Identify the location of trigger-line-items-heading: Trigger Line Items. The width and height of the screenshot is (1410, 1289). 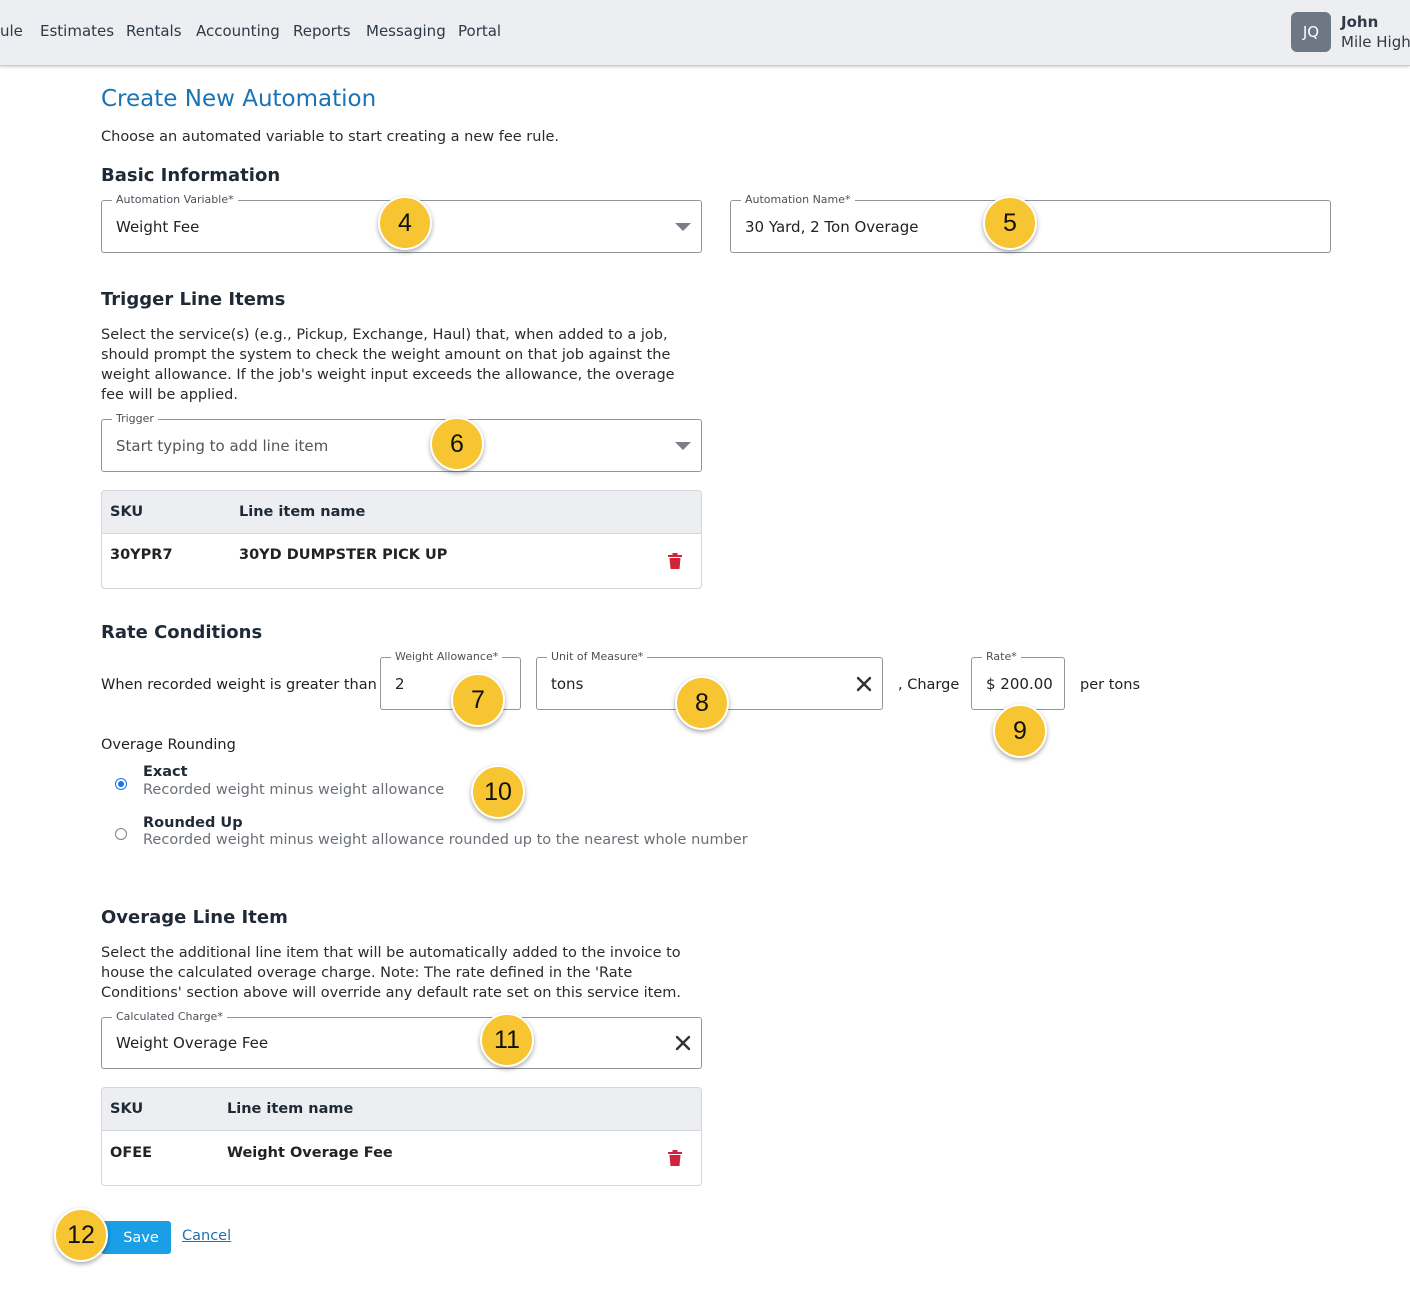
(193, 299).